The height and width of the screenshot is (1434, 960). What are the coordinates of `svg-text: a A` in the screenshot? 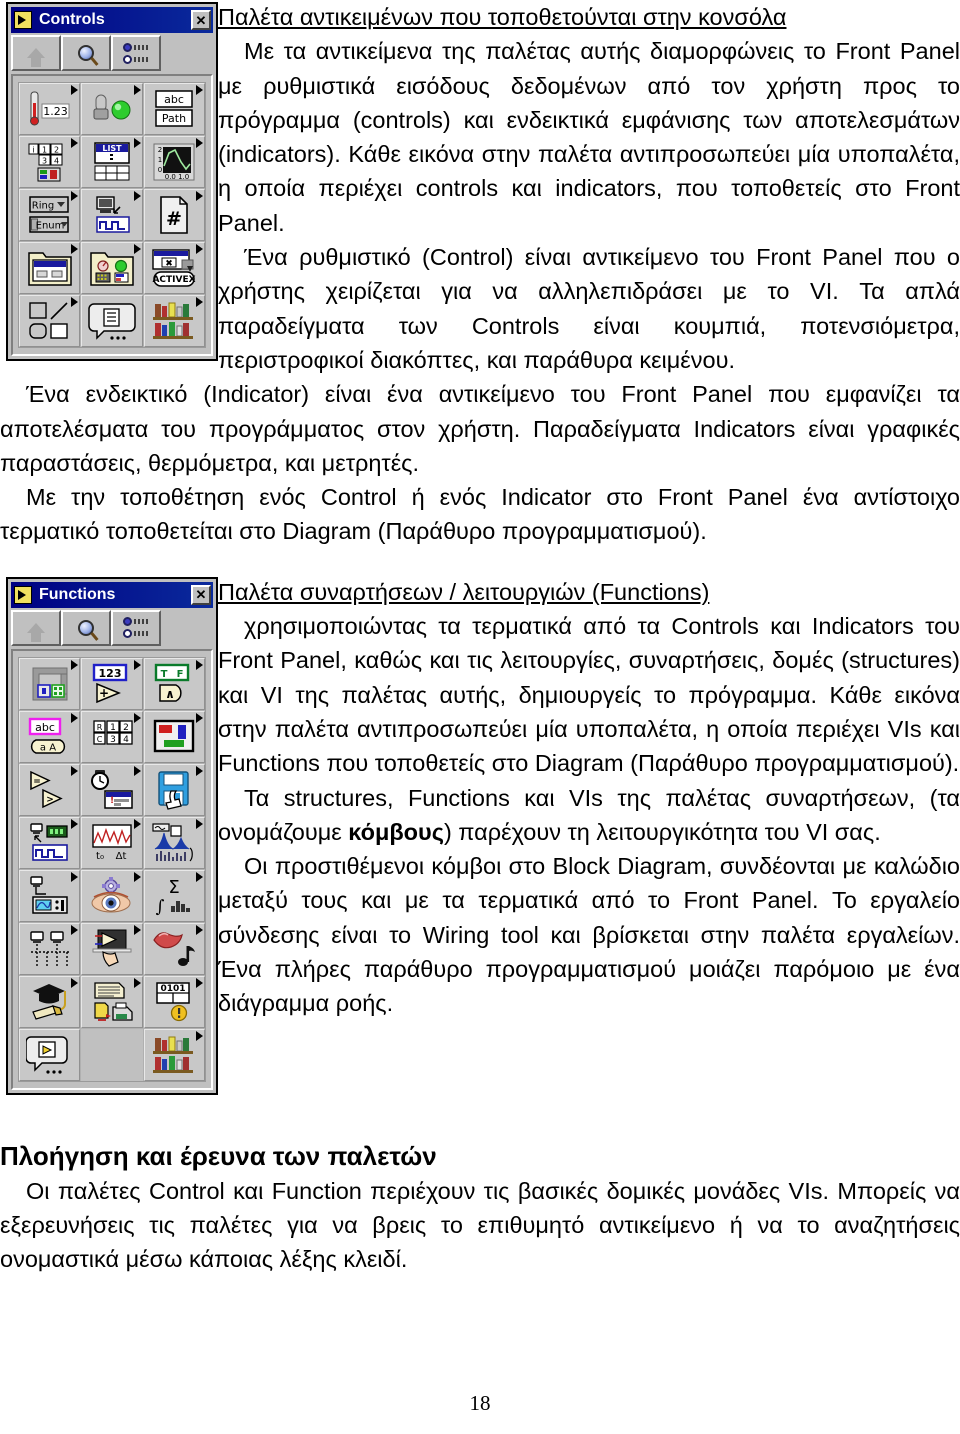 It's located at (48, 747).